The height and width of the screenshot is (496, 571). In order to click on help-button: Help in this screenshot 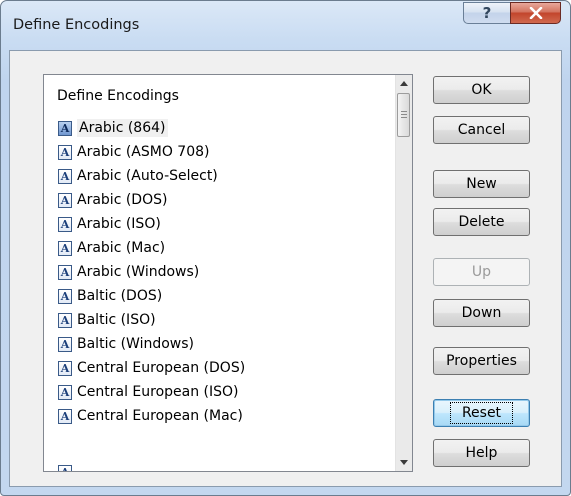, I will do `click(481, 453)`.